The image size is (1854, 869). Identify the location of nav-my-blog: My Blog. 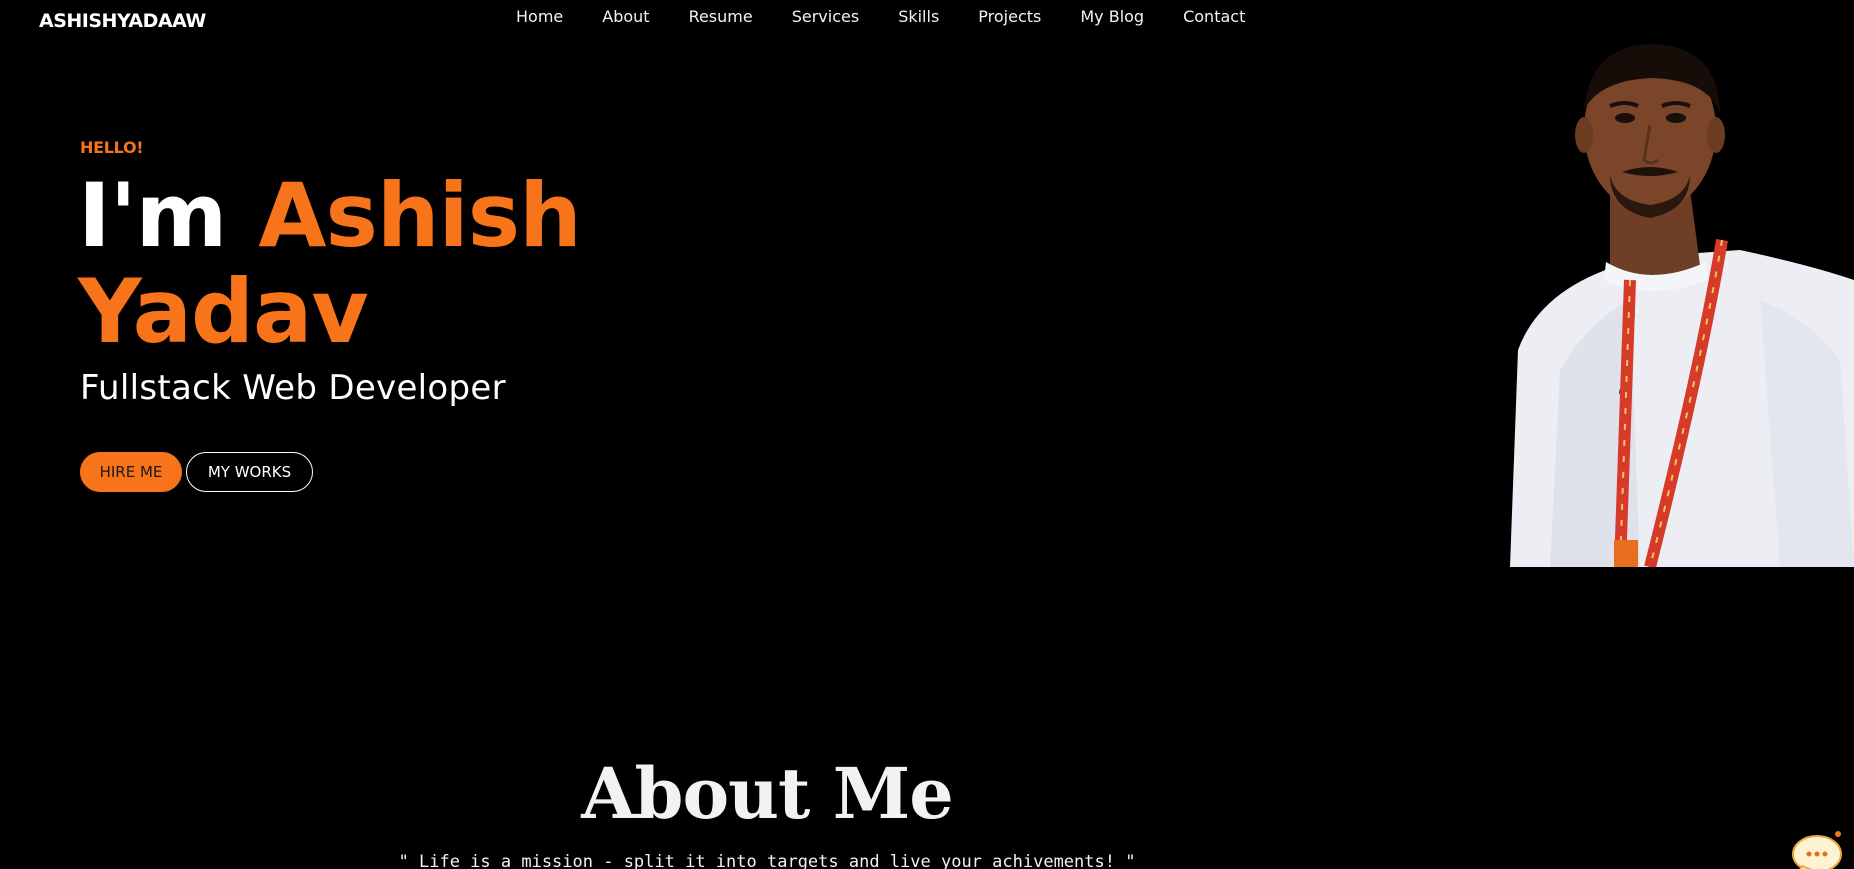
(1112, 16).